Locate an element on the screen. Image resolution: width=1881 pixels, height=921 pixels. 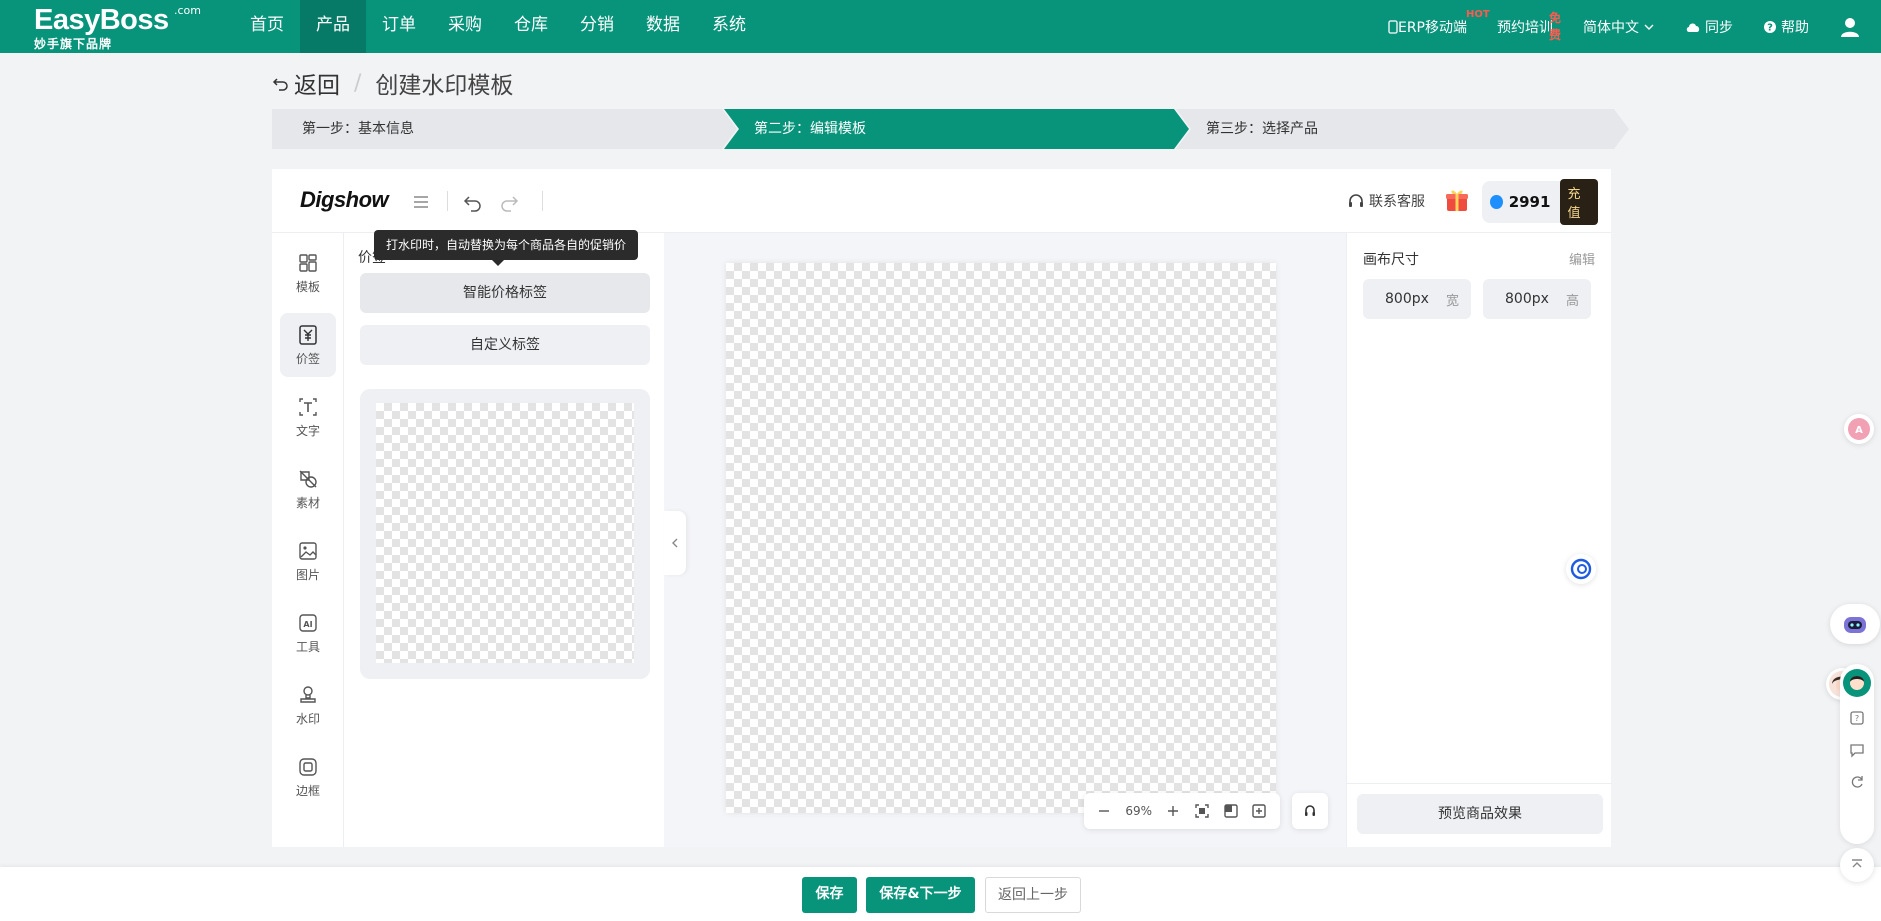
translate-float-button: A is located at coordinates (1859, 429).